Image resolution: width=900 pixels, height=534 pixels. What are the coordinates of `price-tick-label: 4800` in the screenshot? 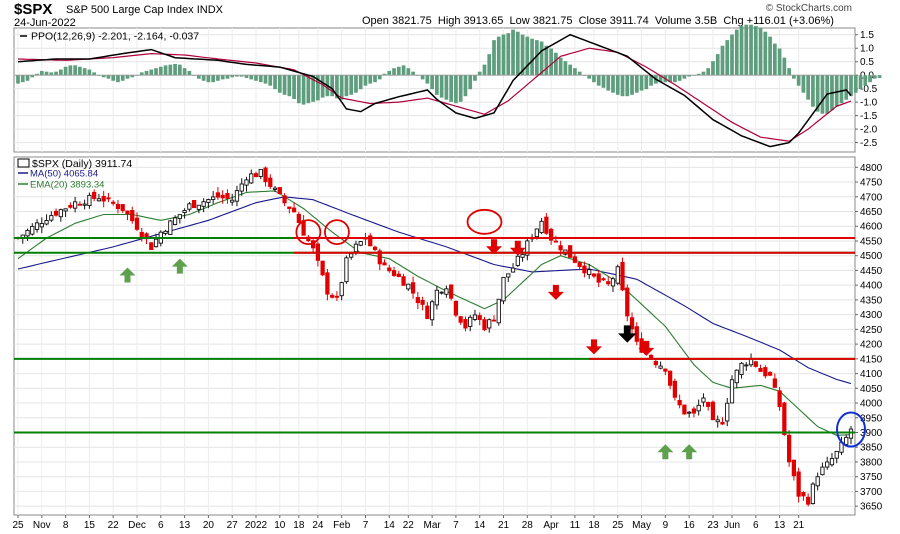 It's located at (871, 168).